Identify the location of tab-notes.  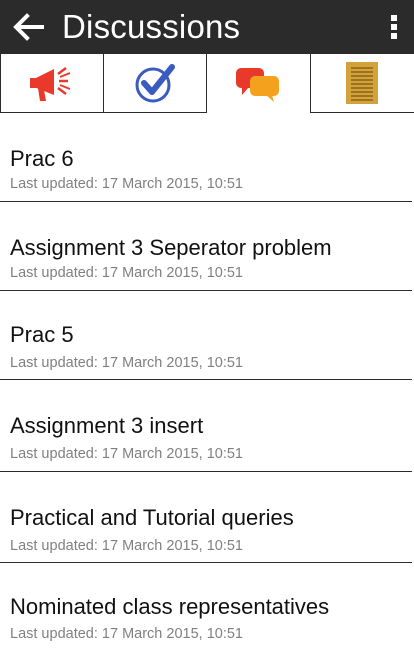
(362, 83).